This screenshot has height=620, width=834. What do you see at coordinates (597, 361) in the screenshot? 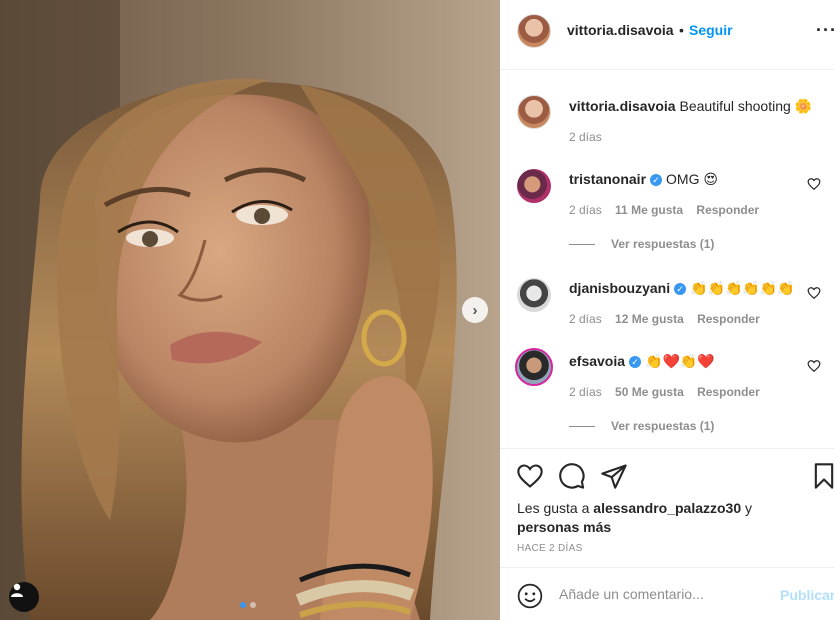
I see `comment-username: efsavoia` at bounding box center [597, 361].